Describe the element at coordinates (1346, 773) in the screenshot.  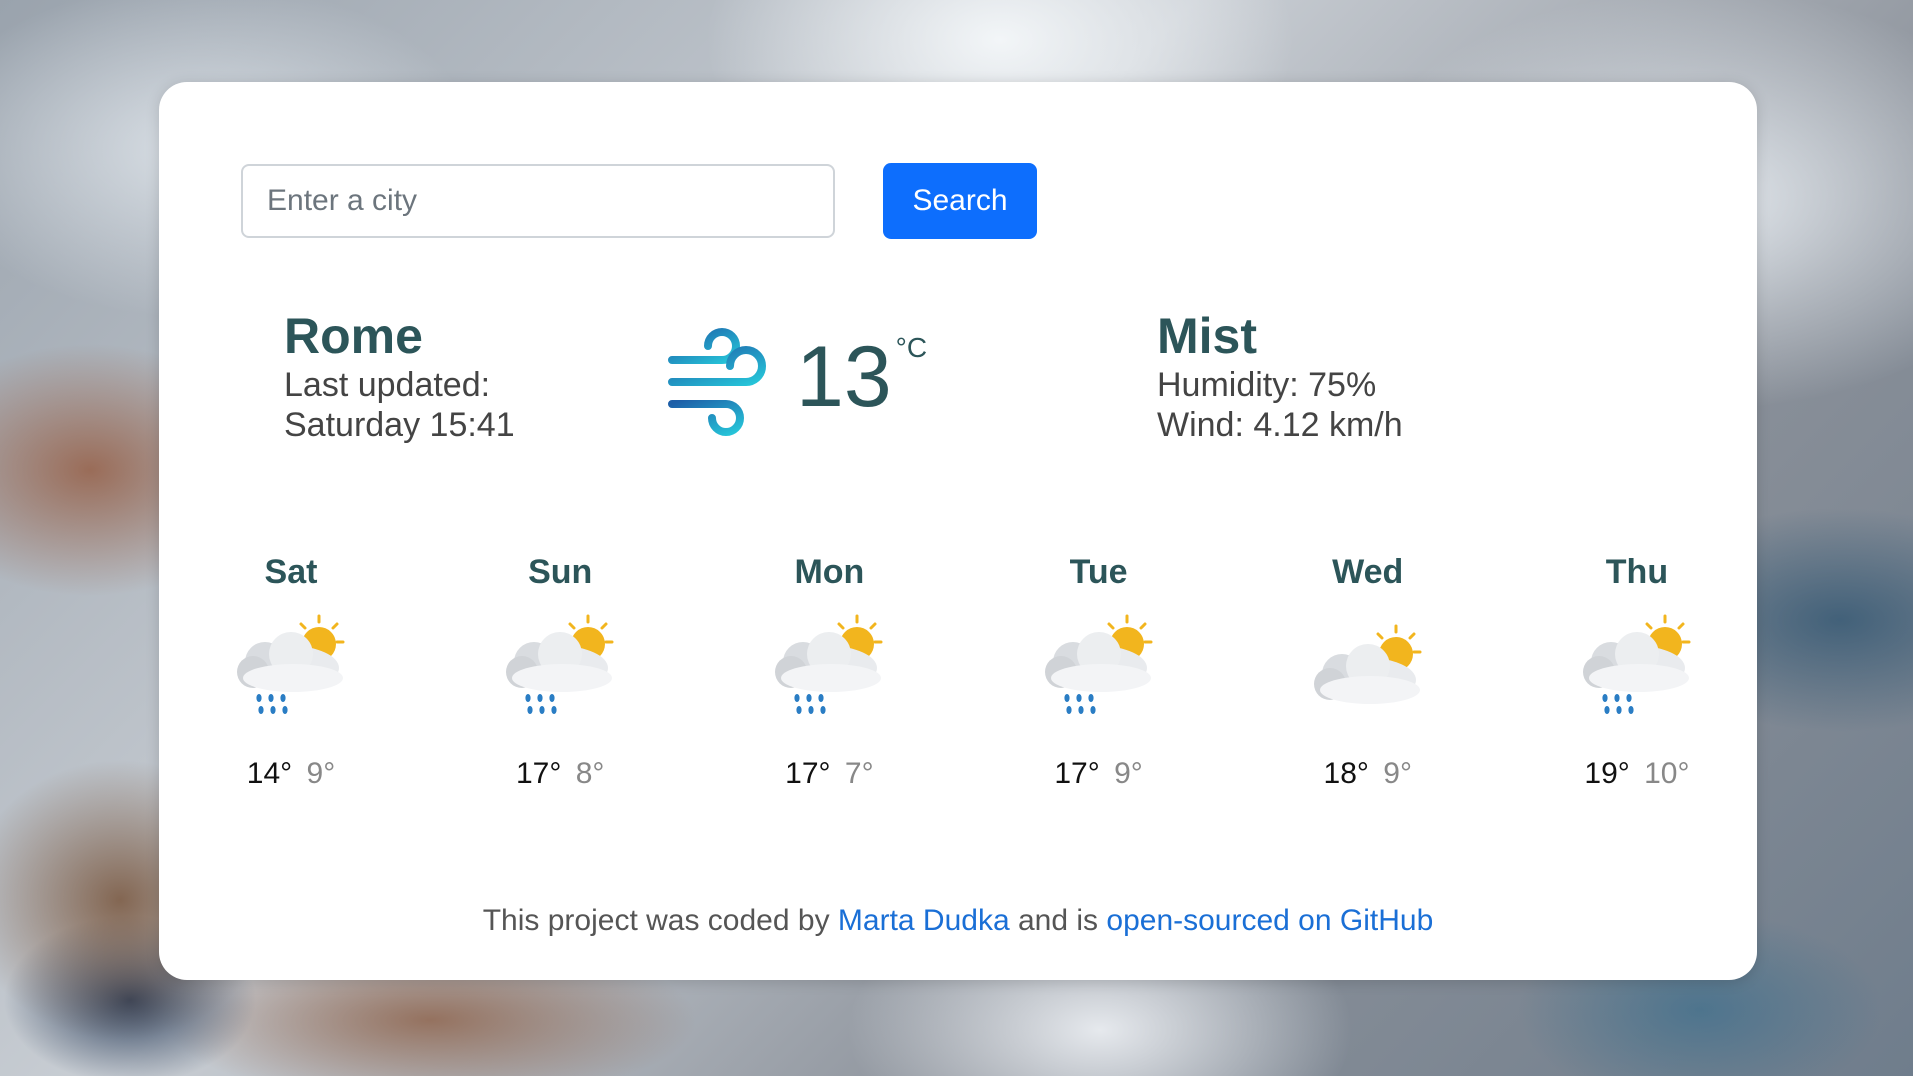
I see `forecast-max-temp: 18°` at that location.